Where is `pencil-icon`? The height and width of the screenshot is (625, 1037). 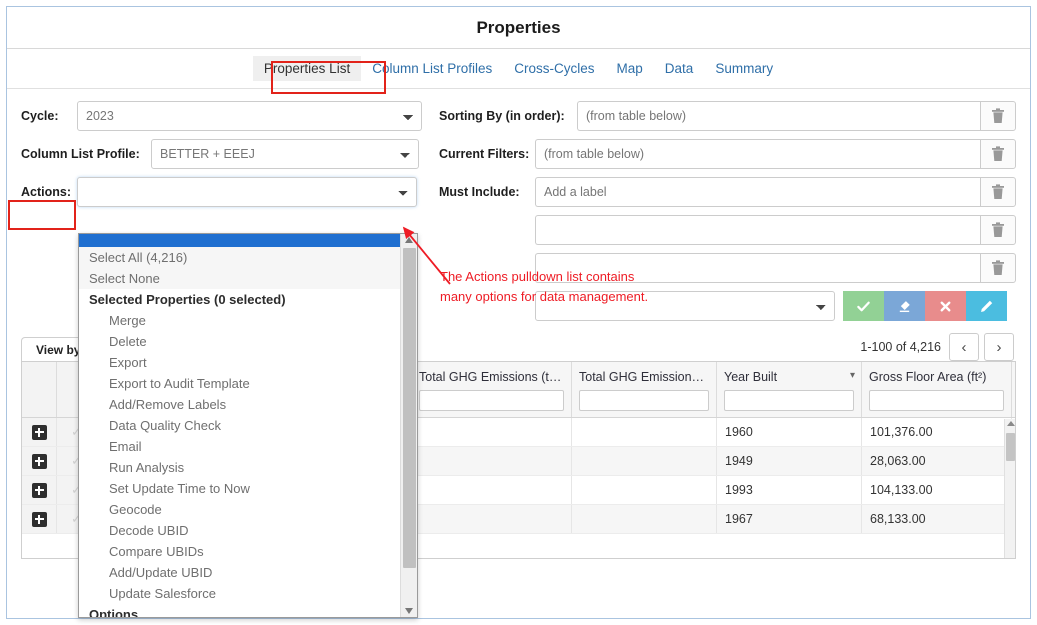 pencil-icon is located at coordinates (987, 306).